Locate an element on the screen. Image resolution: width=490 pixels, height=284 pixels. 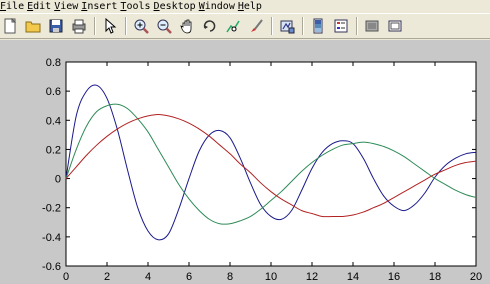
brush-icon is located at coordinates (257, 25).